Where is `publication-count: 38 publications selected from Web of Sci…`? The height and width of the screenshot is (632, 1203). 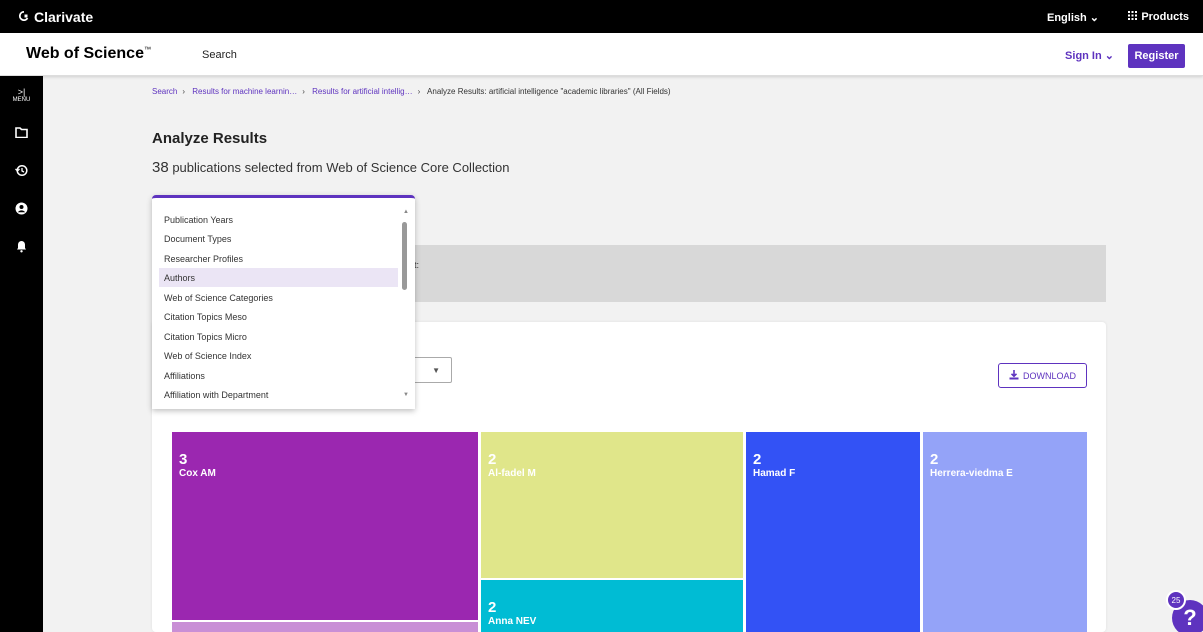 publication-count: 38 publications selected from Web of Sci… is located at coordinates (331, 167).